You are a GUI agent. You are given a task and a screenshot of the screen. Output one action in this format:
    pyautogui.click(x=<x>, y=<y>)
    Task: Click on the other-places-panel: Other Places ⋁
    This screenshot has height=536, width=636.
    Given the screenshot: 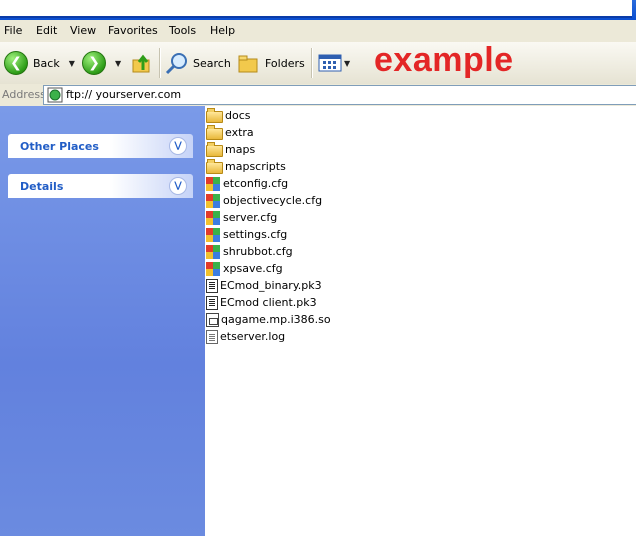 What is the action you would take?
    pyautogui.click(x=100, y=146)
    